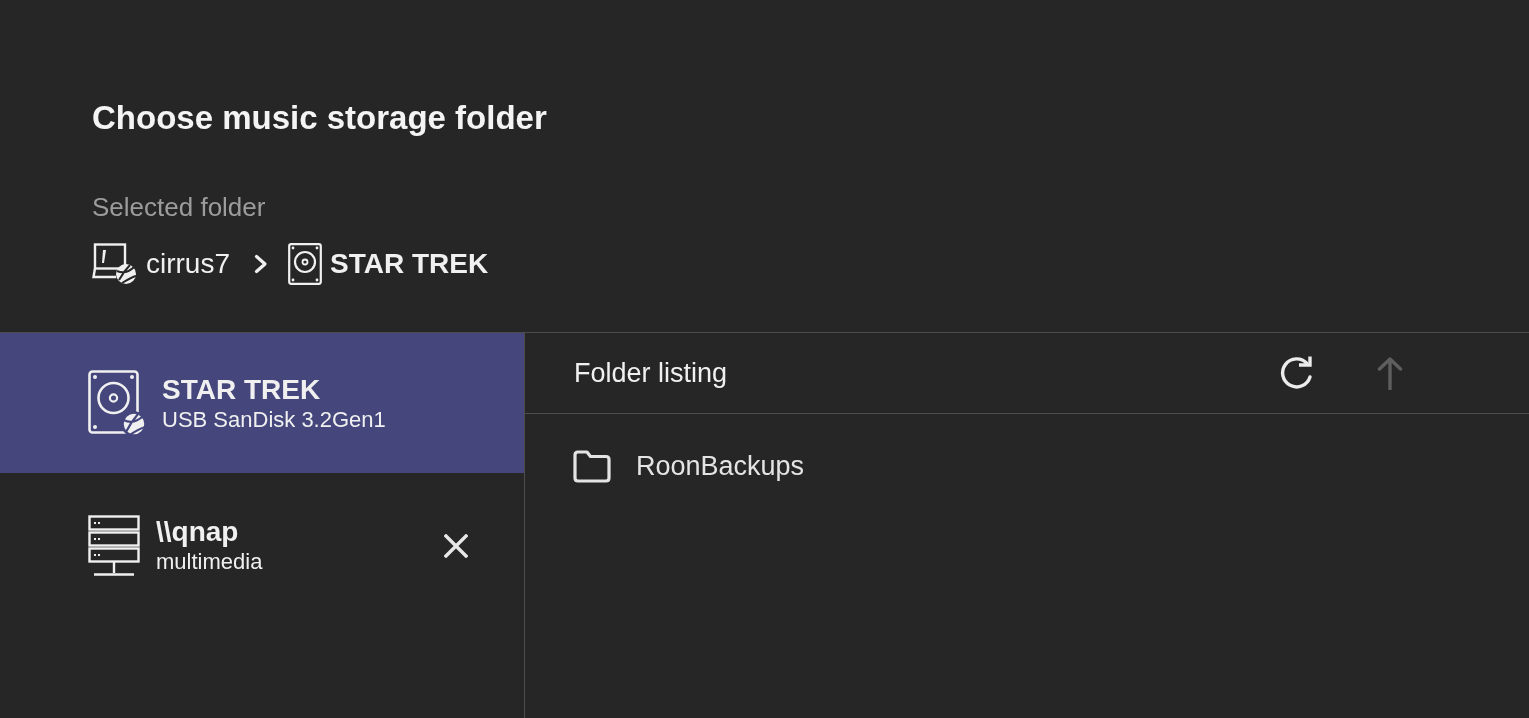 The height and width of the screenshot is (718, 1529). I want to click on chevron-right-icon, so click(261, 264).